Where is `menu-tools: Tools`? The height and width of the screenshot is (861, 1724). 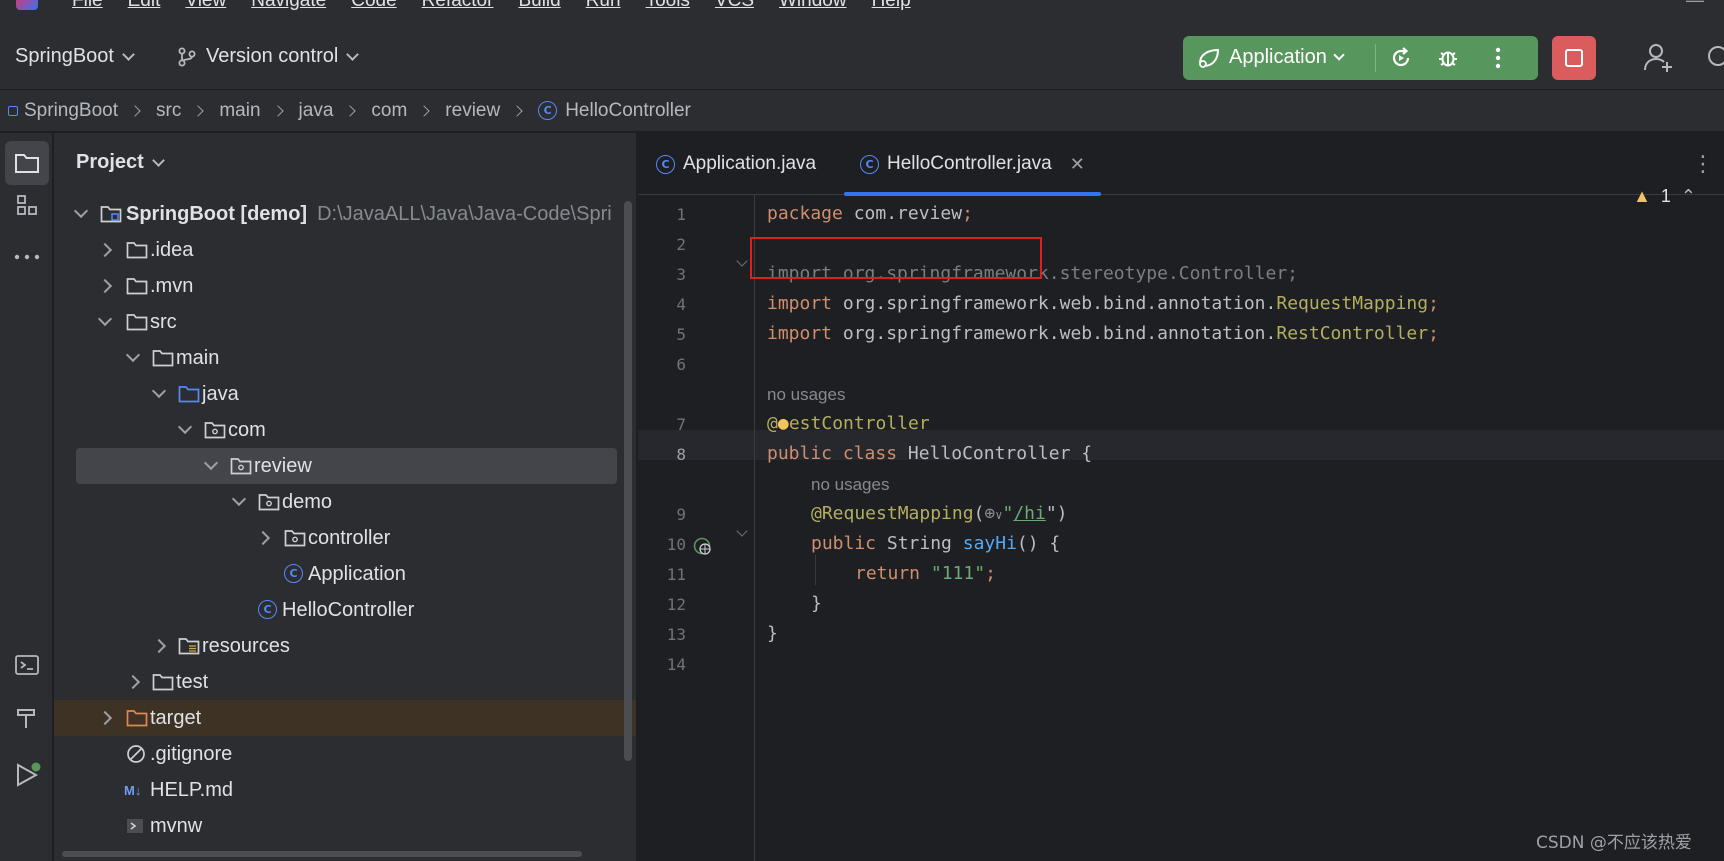
menu-tools: Tools is located at coordinates (668, 6).